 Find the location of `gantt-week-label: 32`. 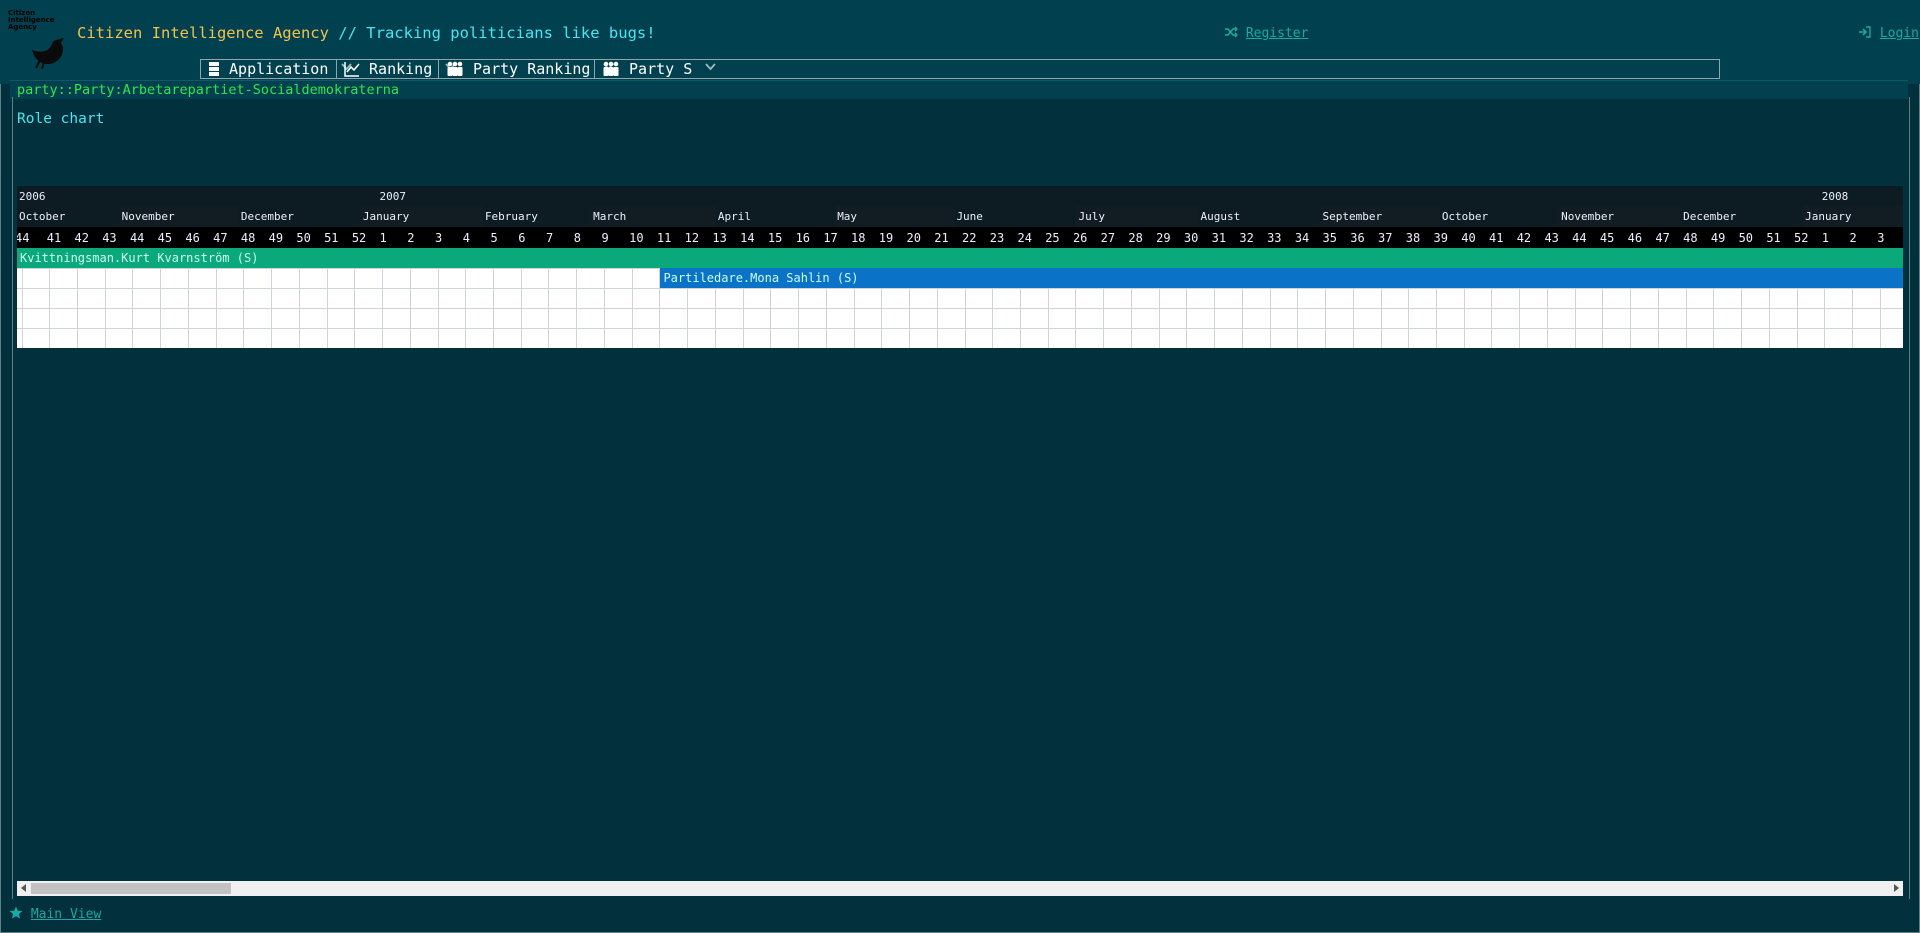

gantt-week-label: 32 is located at coordinates (1246, 238).